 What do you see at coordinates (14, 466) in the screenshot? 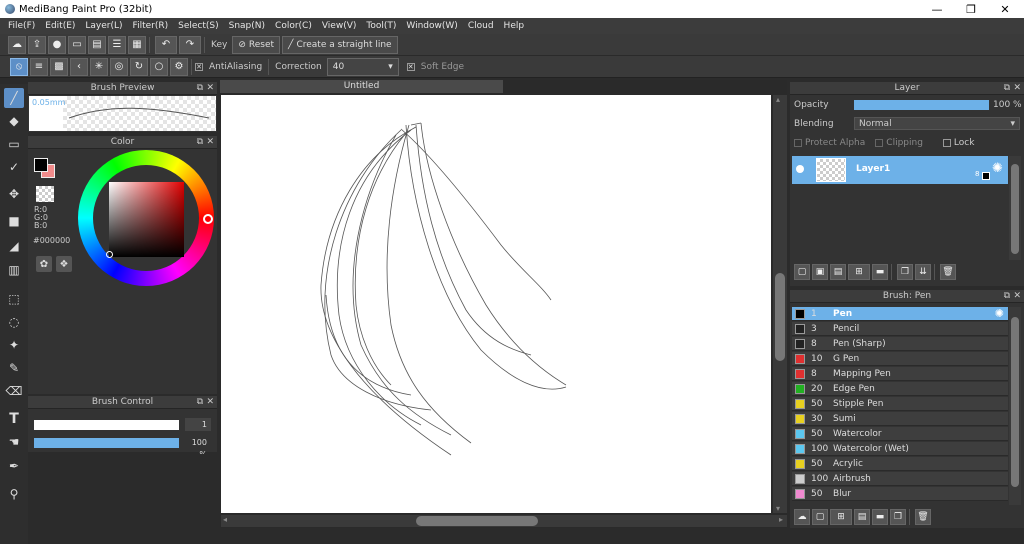
I see `dropper-tool-icon: ✒` at bounding box center [14, 466].